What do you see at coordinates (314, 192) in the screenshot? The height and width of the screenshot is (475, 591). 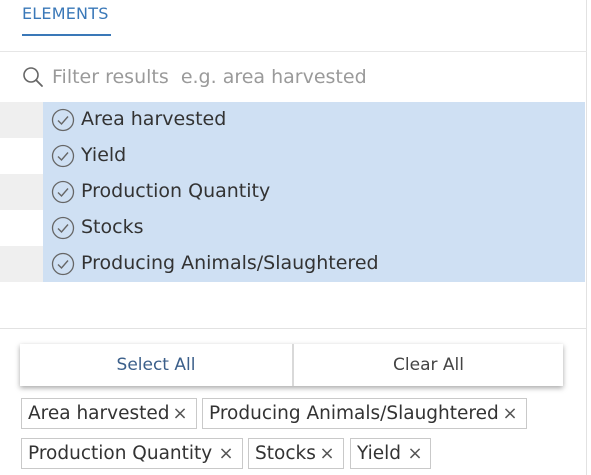 I see `list-item-selected: Production Quantity` at bounding box center [314, 192].